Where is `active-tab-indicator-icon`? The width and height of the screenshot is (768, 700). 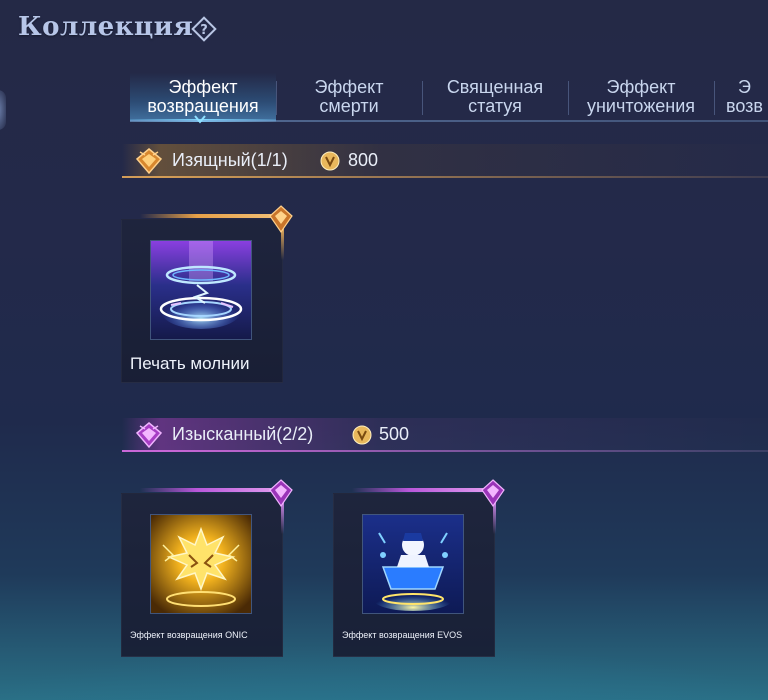
active-tab-indicator-icon is located at coordinates (200, 119).